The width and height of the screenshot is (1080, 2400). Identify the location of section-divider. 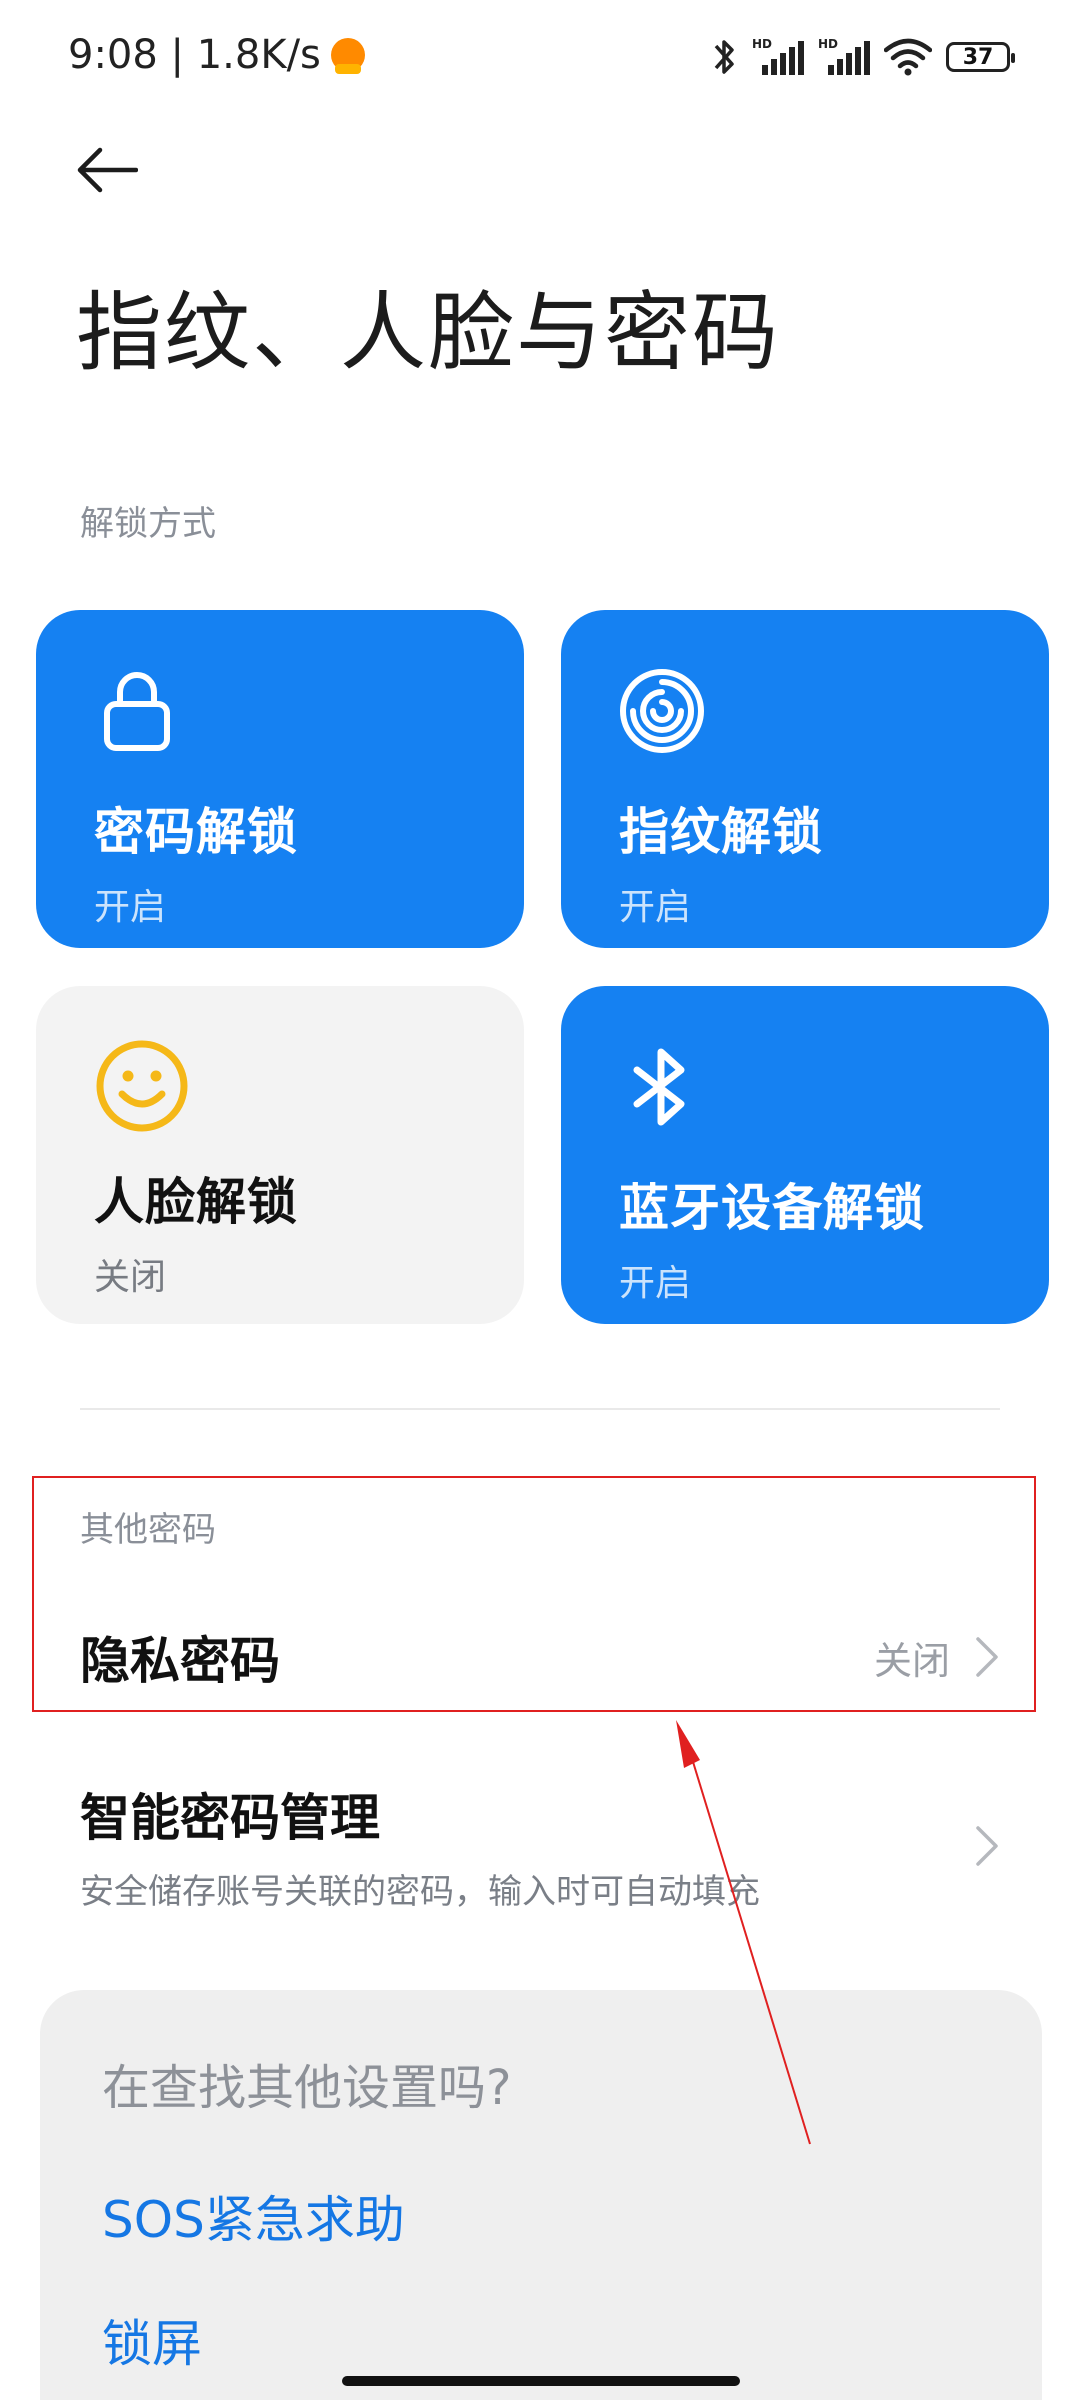
(540, 1409).